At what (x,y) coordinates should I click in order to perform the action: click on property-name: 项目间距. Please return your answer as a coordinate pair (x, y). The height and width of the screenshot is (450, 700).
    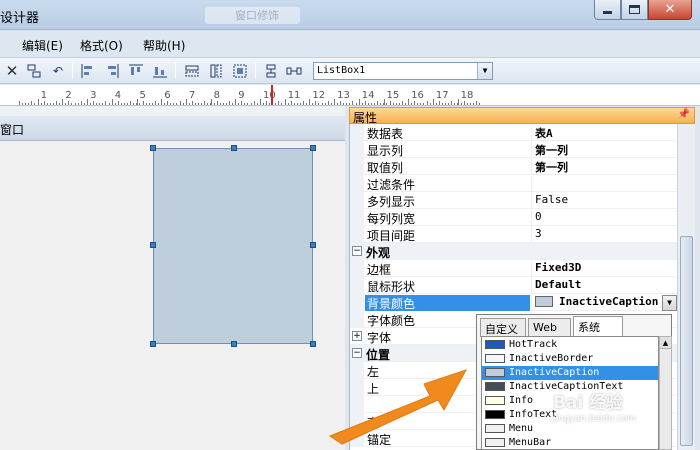
    Looking at the image, I should click on (391, 236).